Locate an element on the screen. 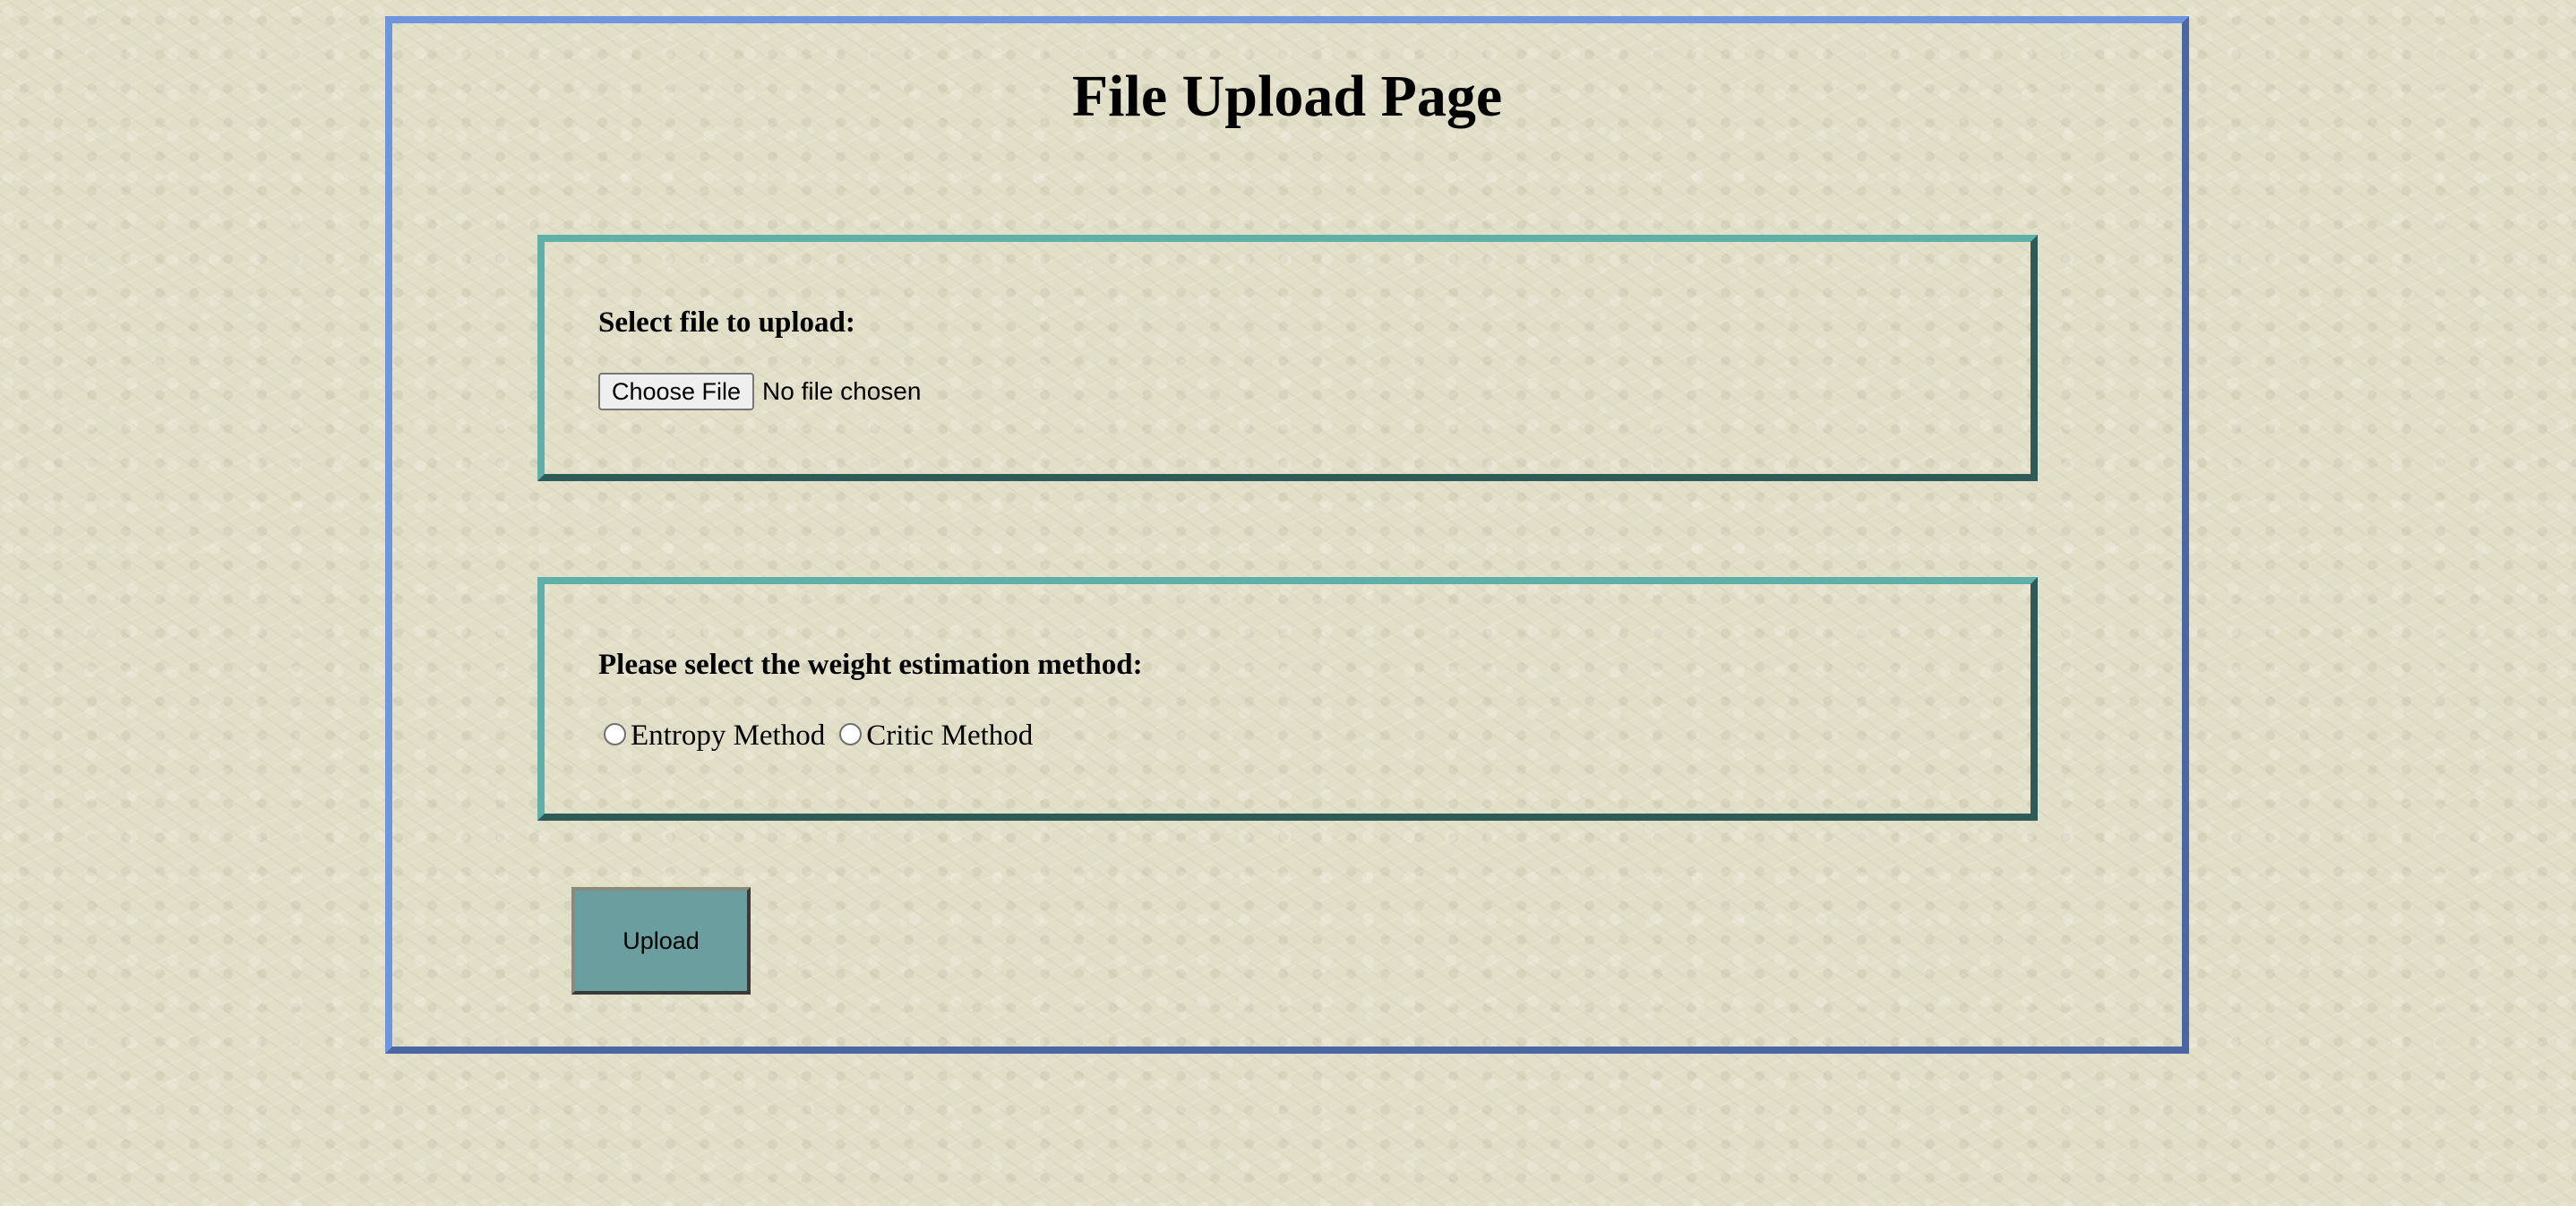 The height and width of the screenshot is (1206, 2576). choose-file-button: Choose File is located at coordinates (676, 391).